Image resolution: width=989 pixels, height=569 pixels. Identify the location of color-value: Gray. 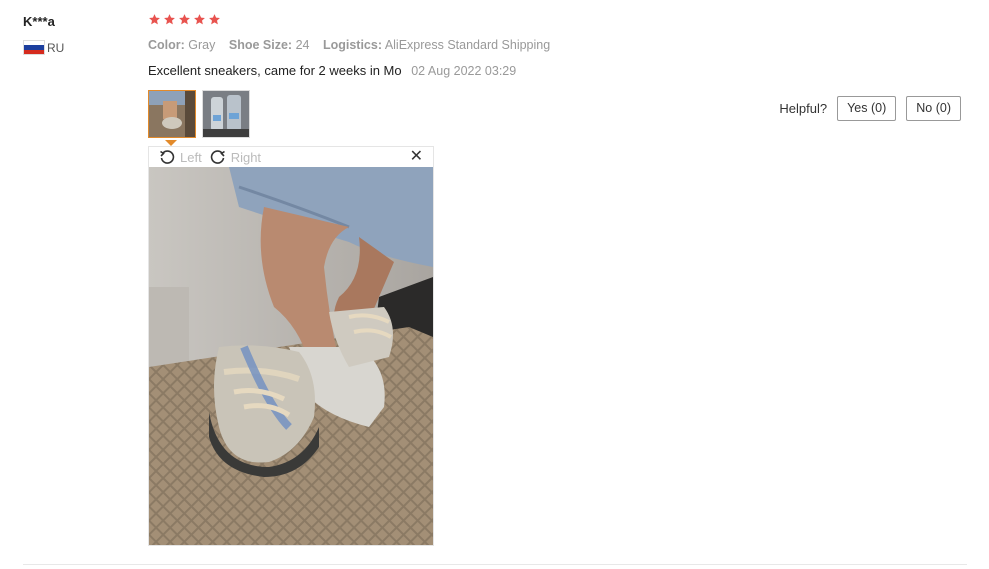
(202, 45).